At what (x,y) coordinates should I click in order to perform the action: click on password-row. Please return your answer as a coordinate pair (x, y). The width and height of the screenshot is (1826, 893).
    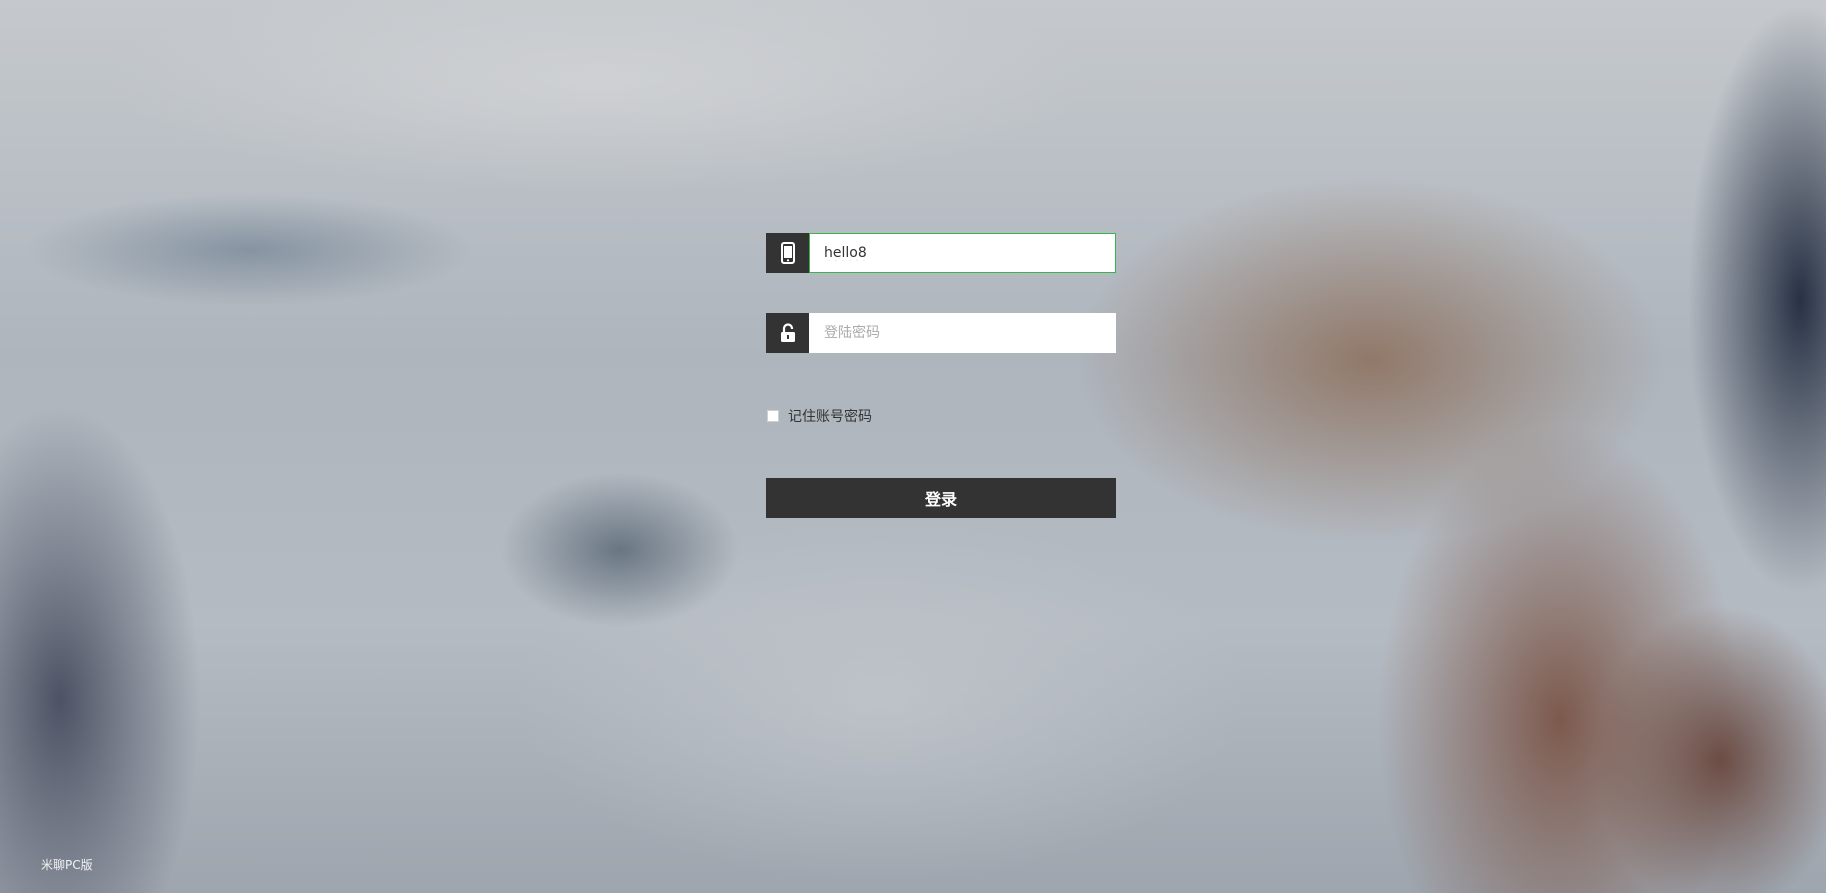
    Looking at the image, I should click on (941, 333).